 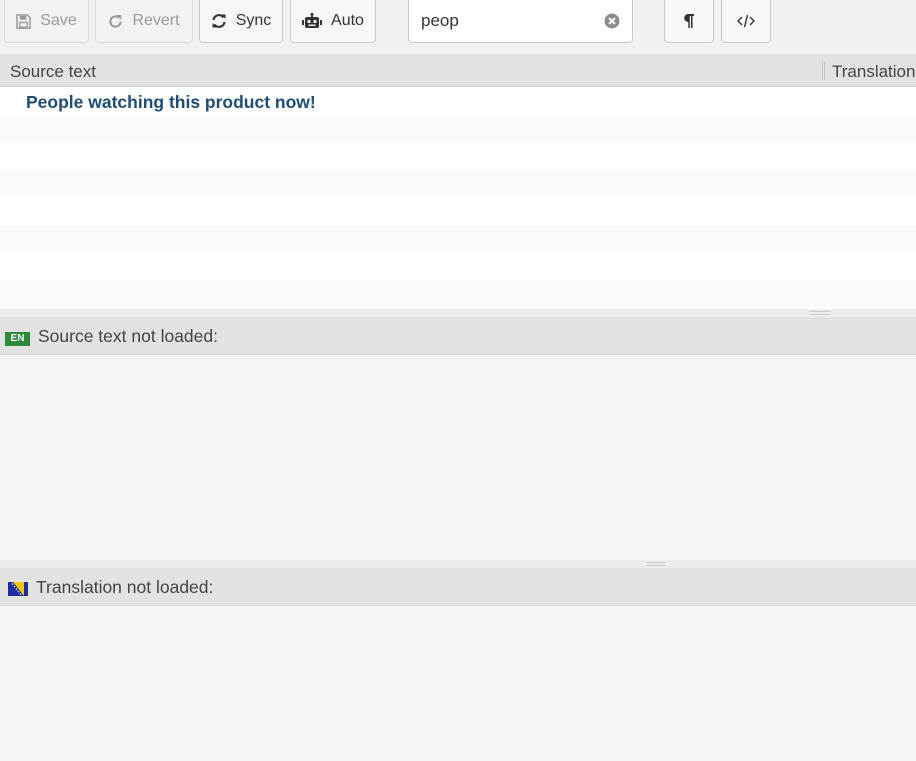 I want to click on column-resize-handle, so click(x=823, y=70).